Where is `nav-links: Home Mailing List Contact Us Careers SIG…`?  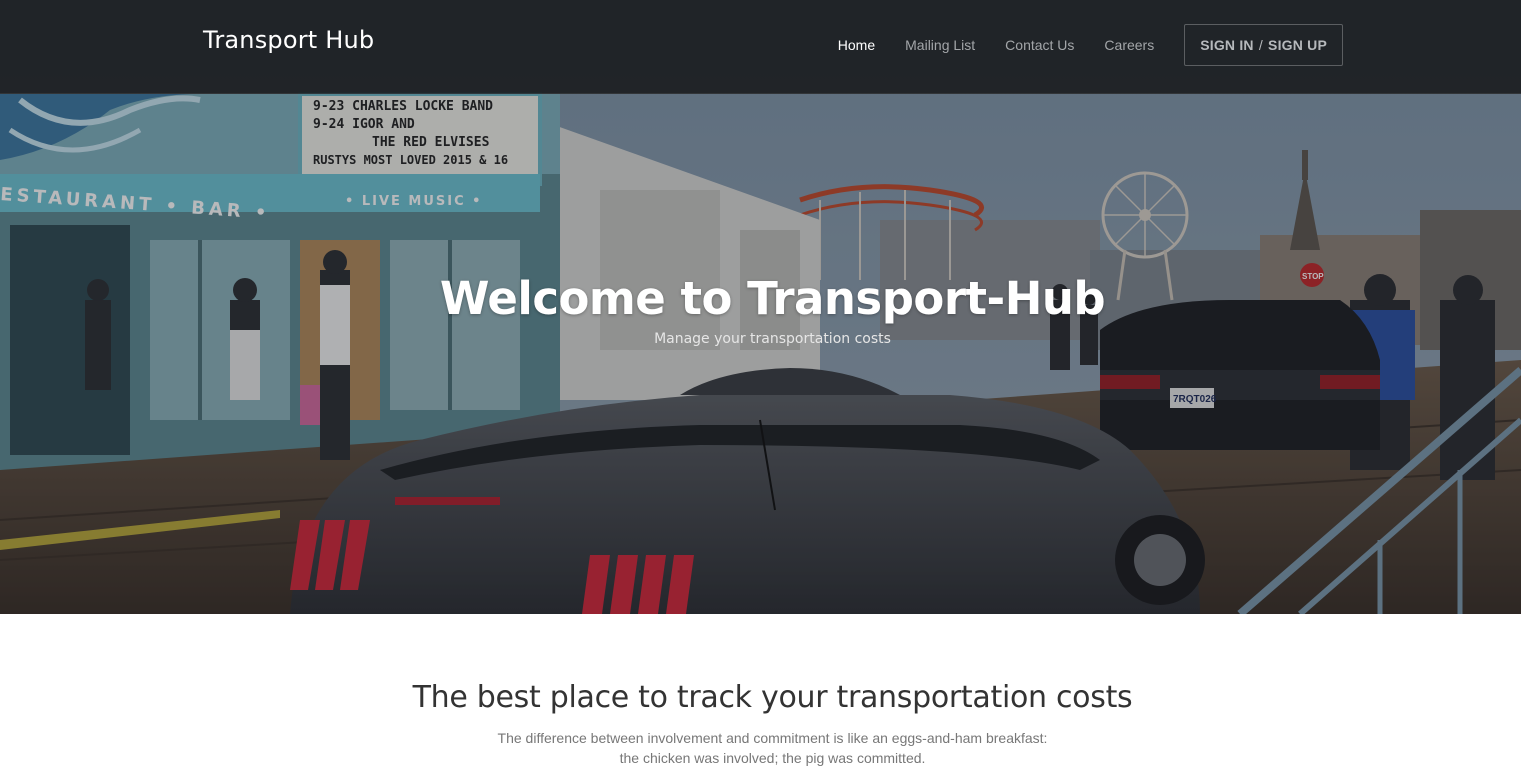
nav-links: Home Mailing List Contact Us Careers SIG… is located at coordinates (1090, 45).